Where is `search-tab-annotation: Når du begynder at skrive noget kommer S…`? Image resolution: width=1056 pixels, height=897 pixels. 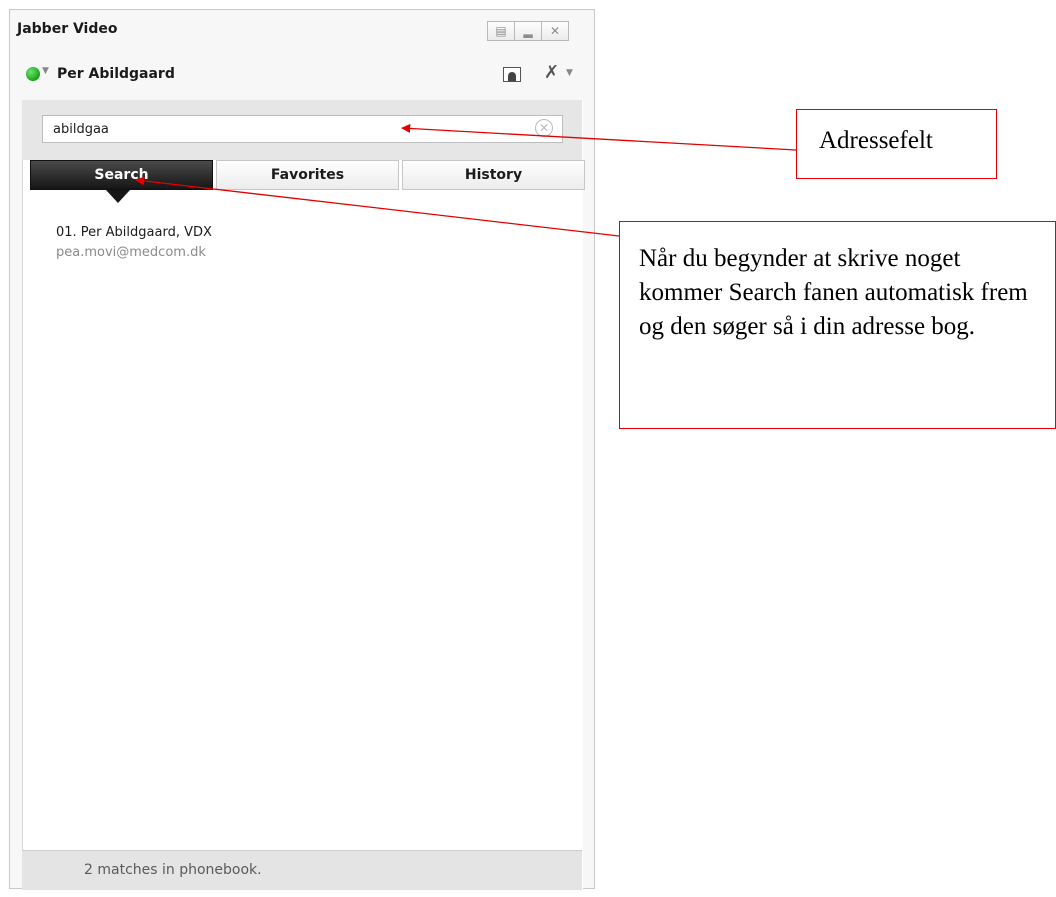 search-tab-annotation: Når du begynder at skrive noget kommer S… is located at coordinates (837, 325).